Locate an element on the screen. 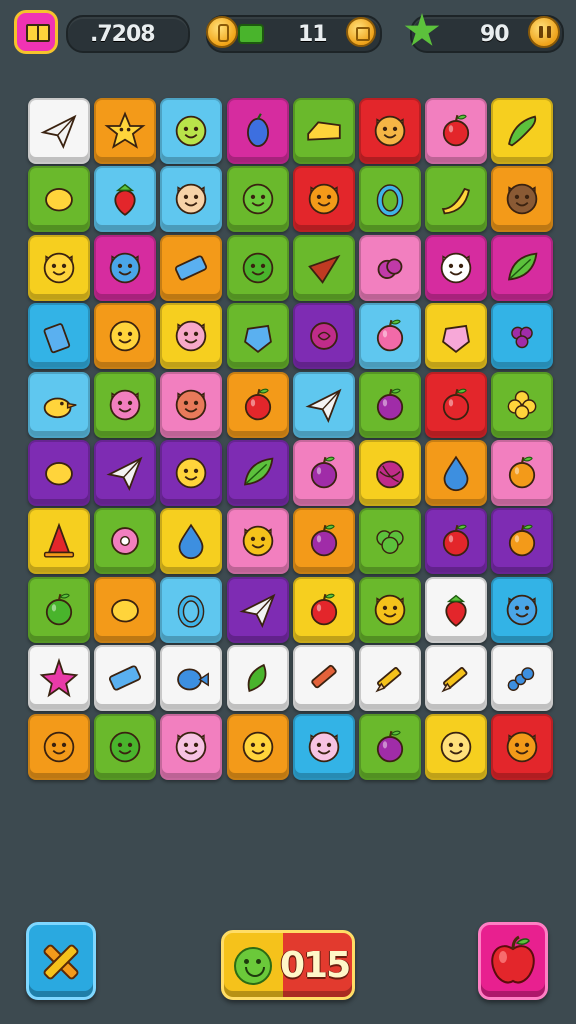 Image resolution: width=576 pixels, height=1024 pixels. tile-r3-c6 is located at coordinates (390, 268).